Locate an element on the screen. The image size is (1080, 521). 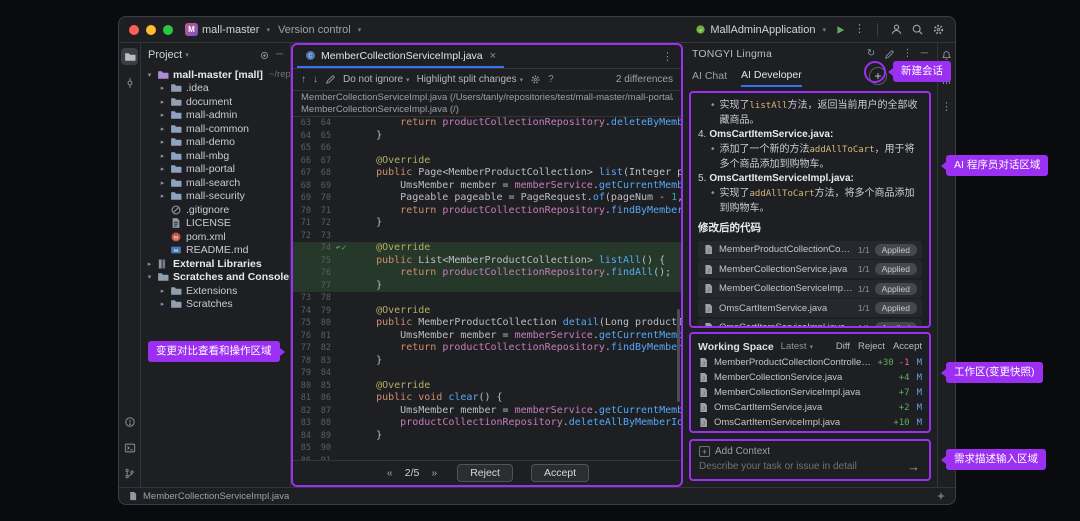
locate-file-icon is located at coordinates (264, 55).